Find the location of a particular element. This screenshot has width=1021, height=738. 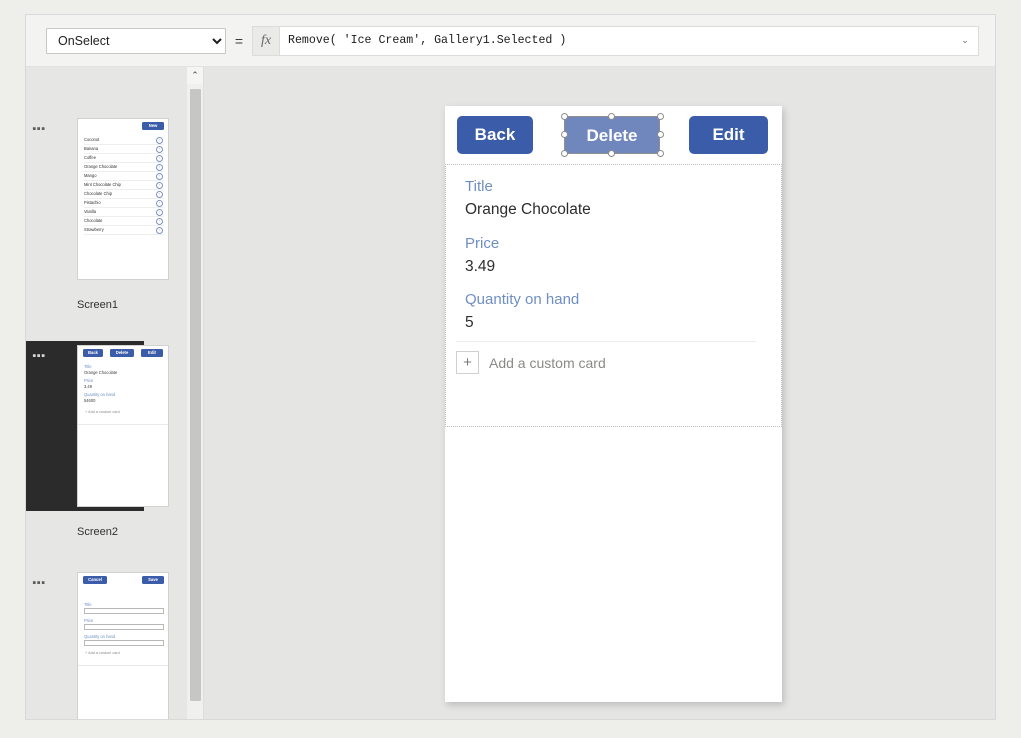

formula-text: Remove( 'Ice Cream', Gallery1.Selected ) is located at coordinates (427, 40).